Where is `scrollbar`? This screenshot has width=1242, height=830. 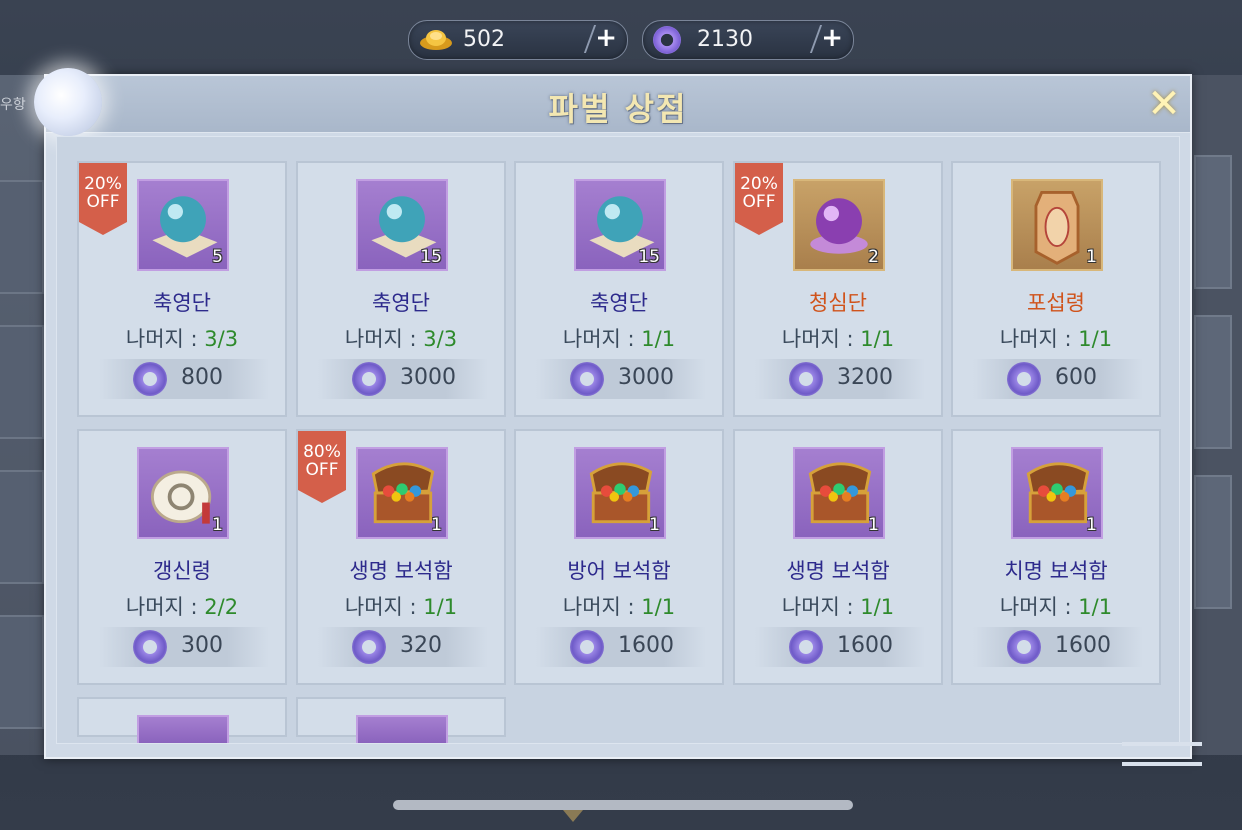 scrollbar is located at coordinates (623, 805).